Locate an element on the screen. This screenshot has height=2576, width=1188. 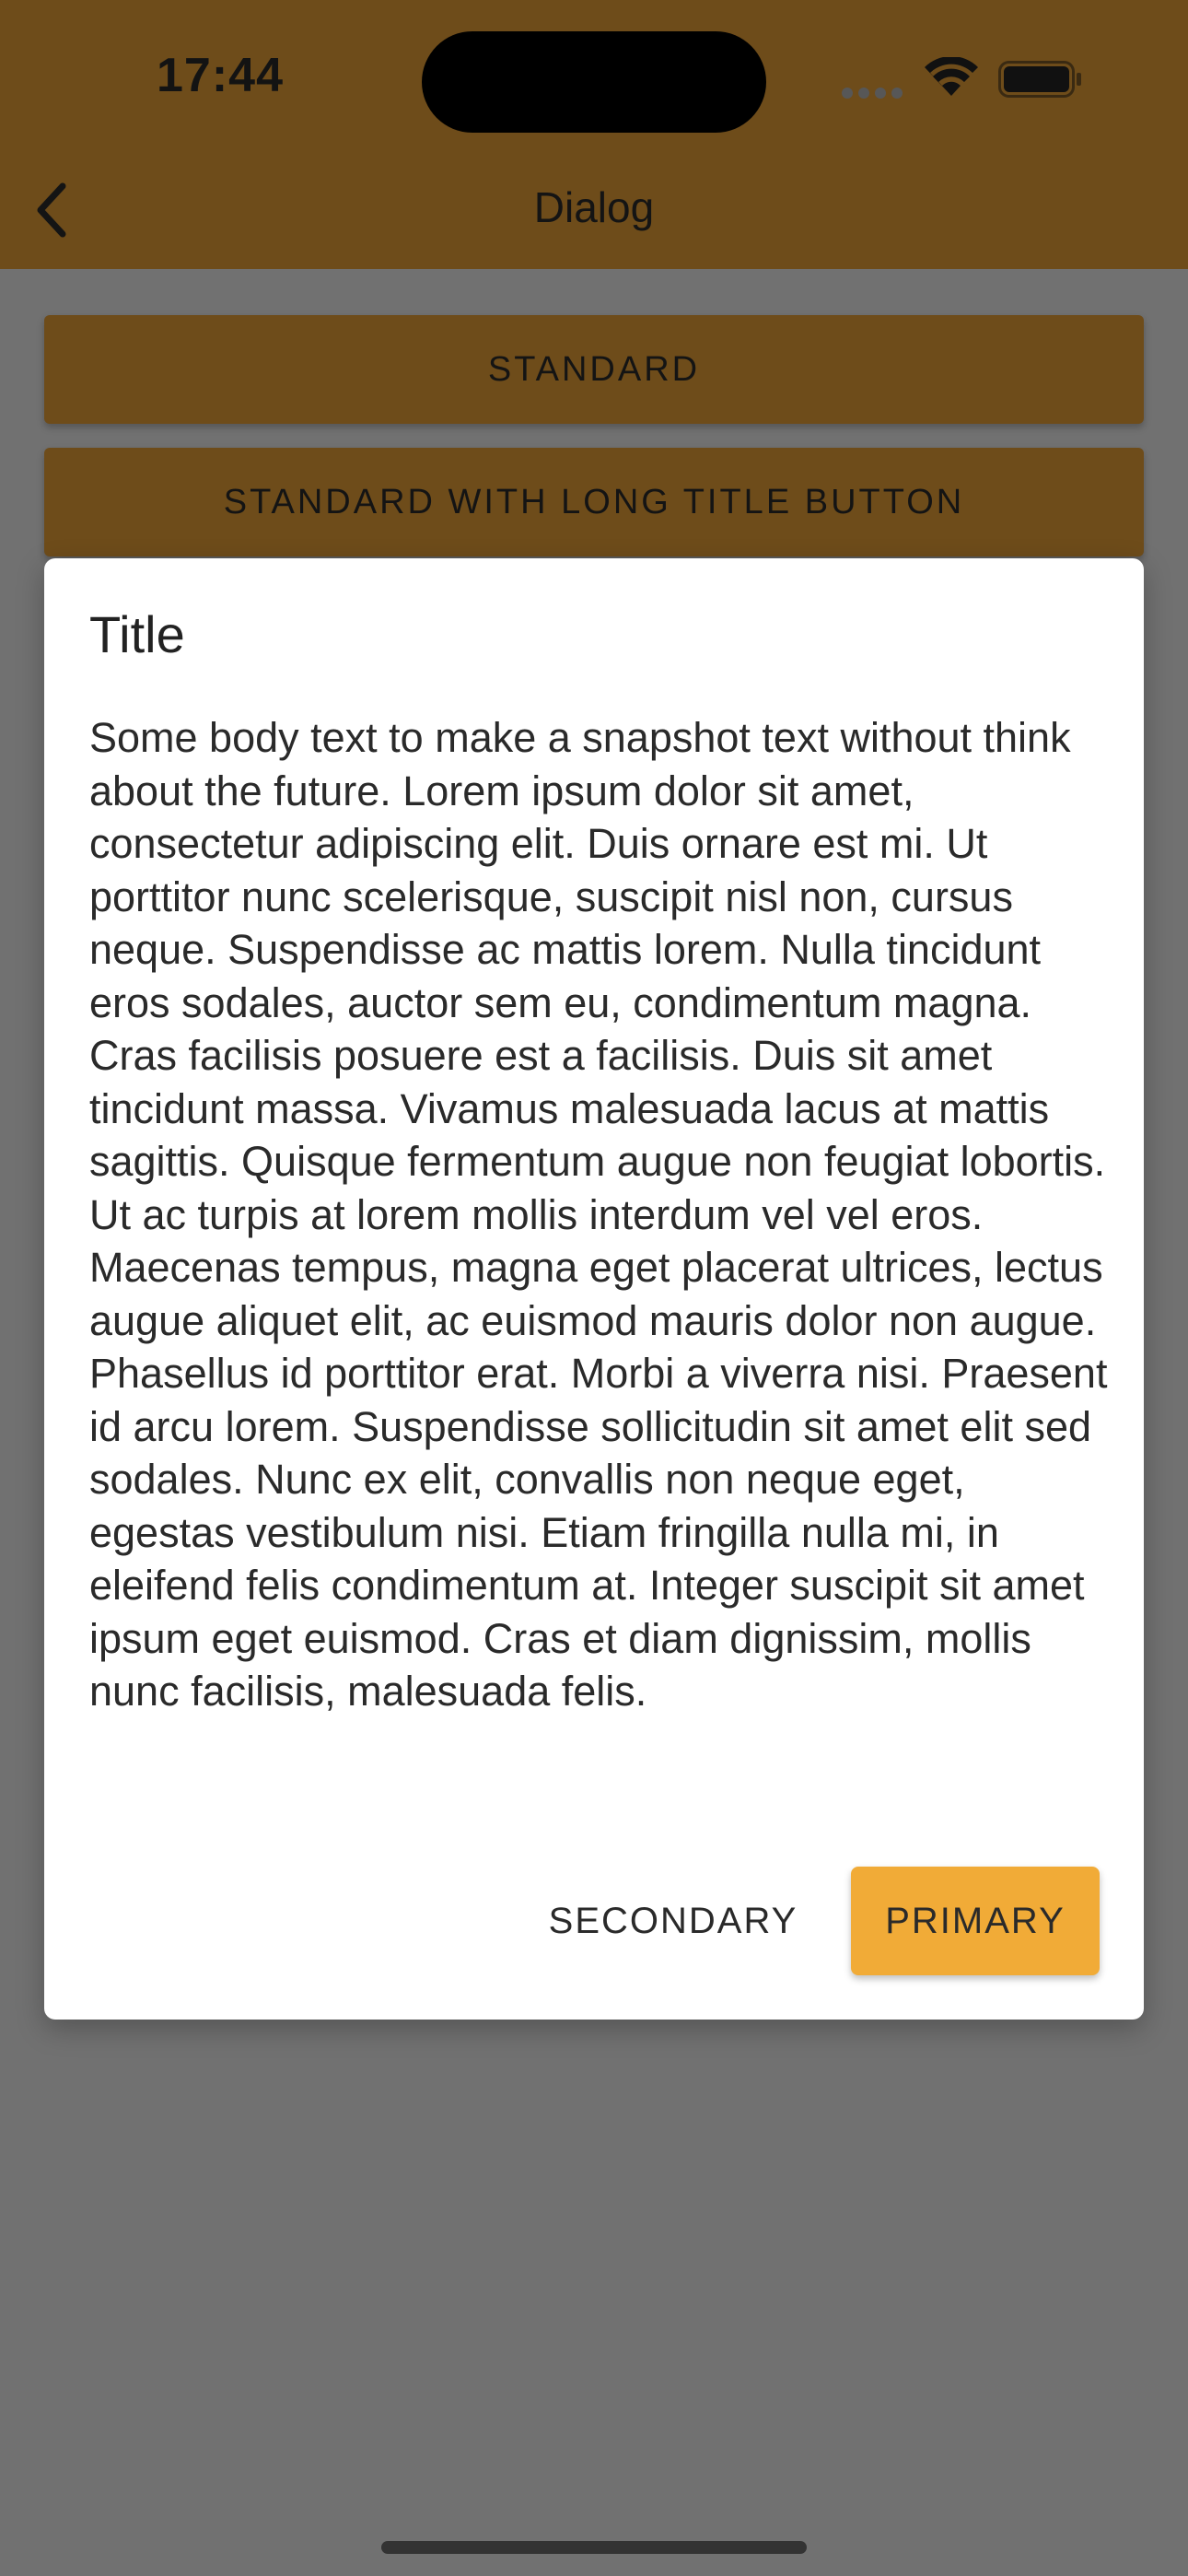
secondary-button: SECONDARY is located at coordinates (673, 1921).